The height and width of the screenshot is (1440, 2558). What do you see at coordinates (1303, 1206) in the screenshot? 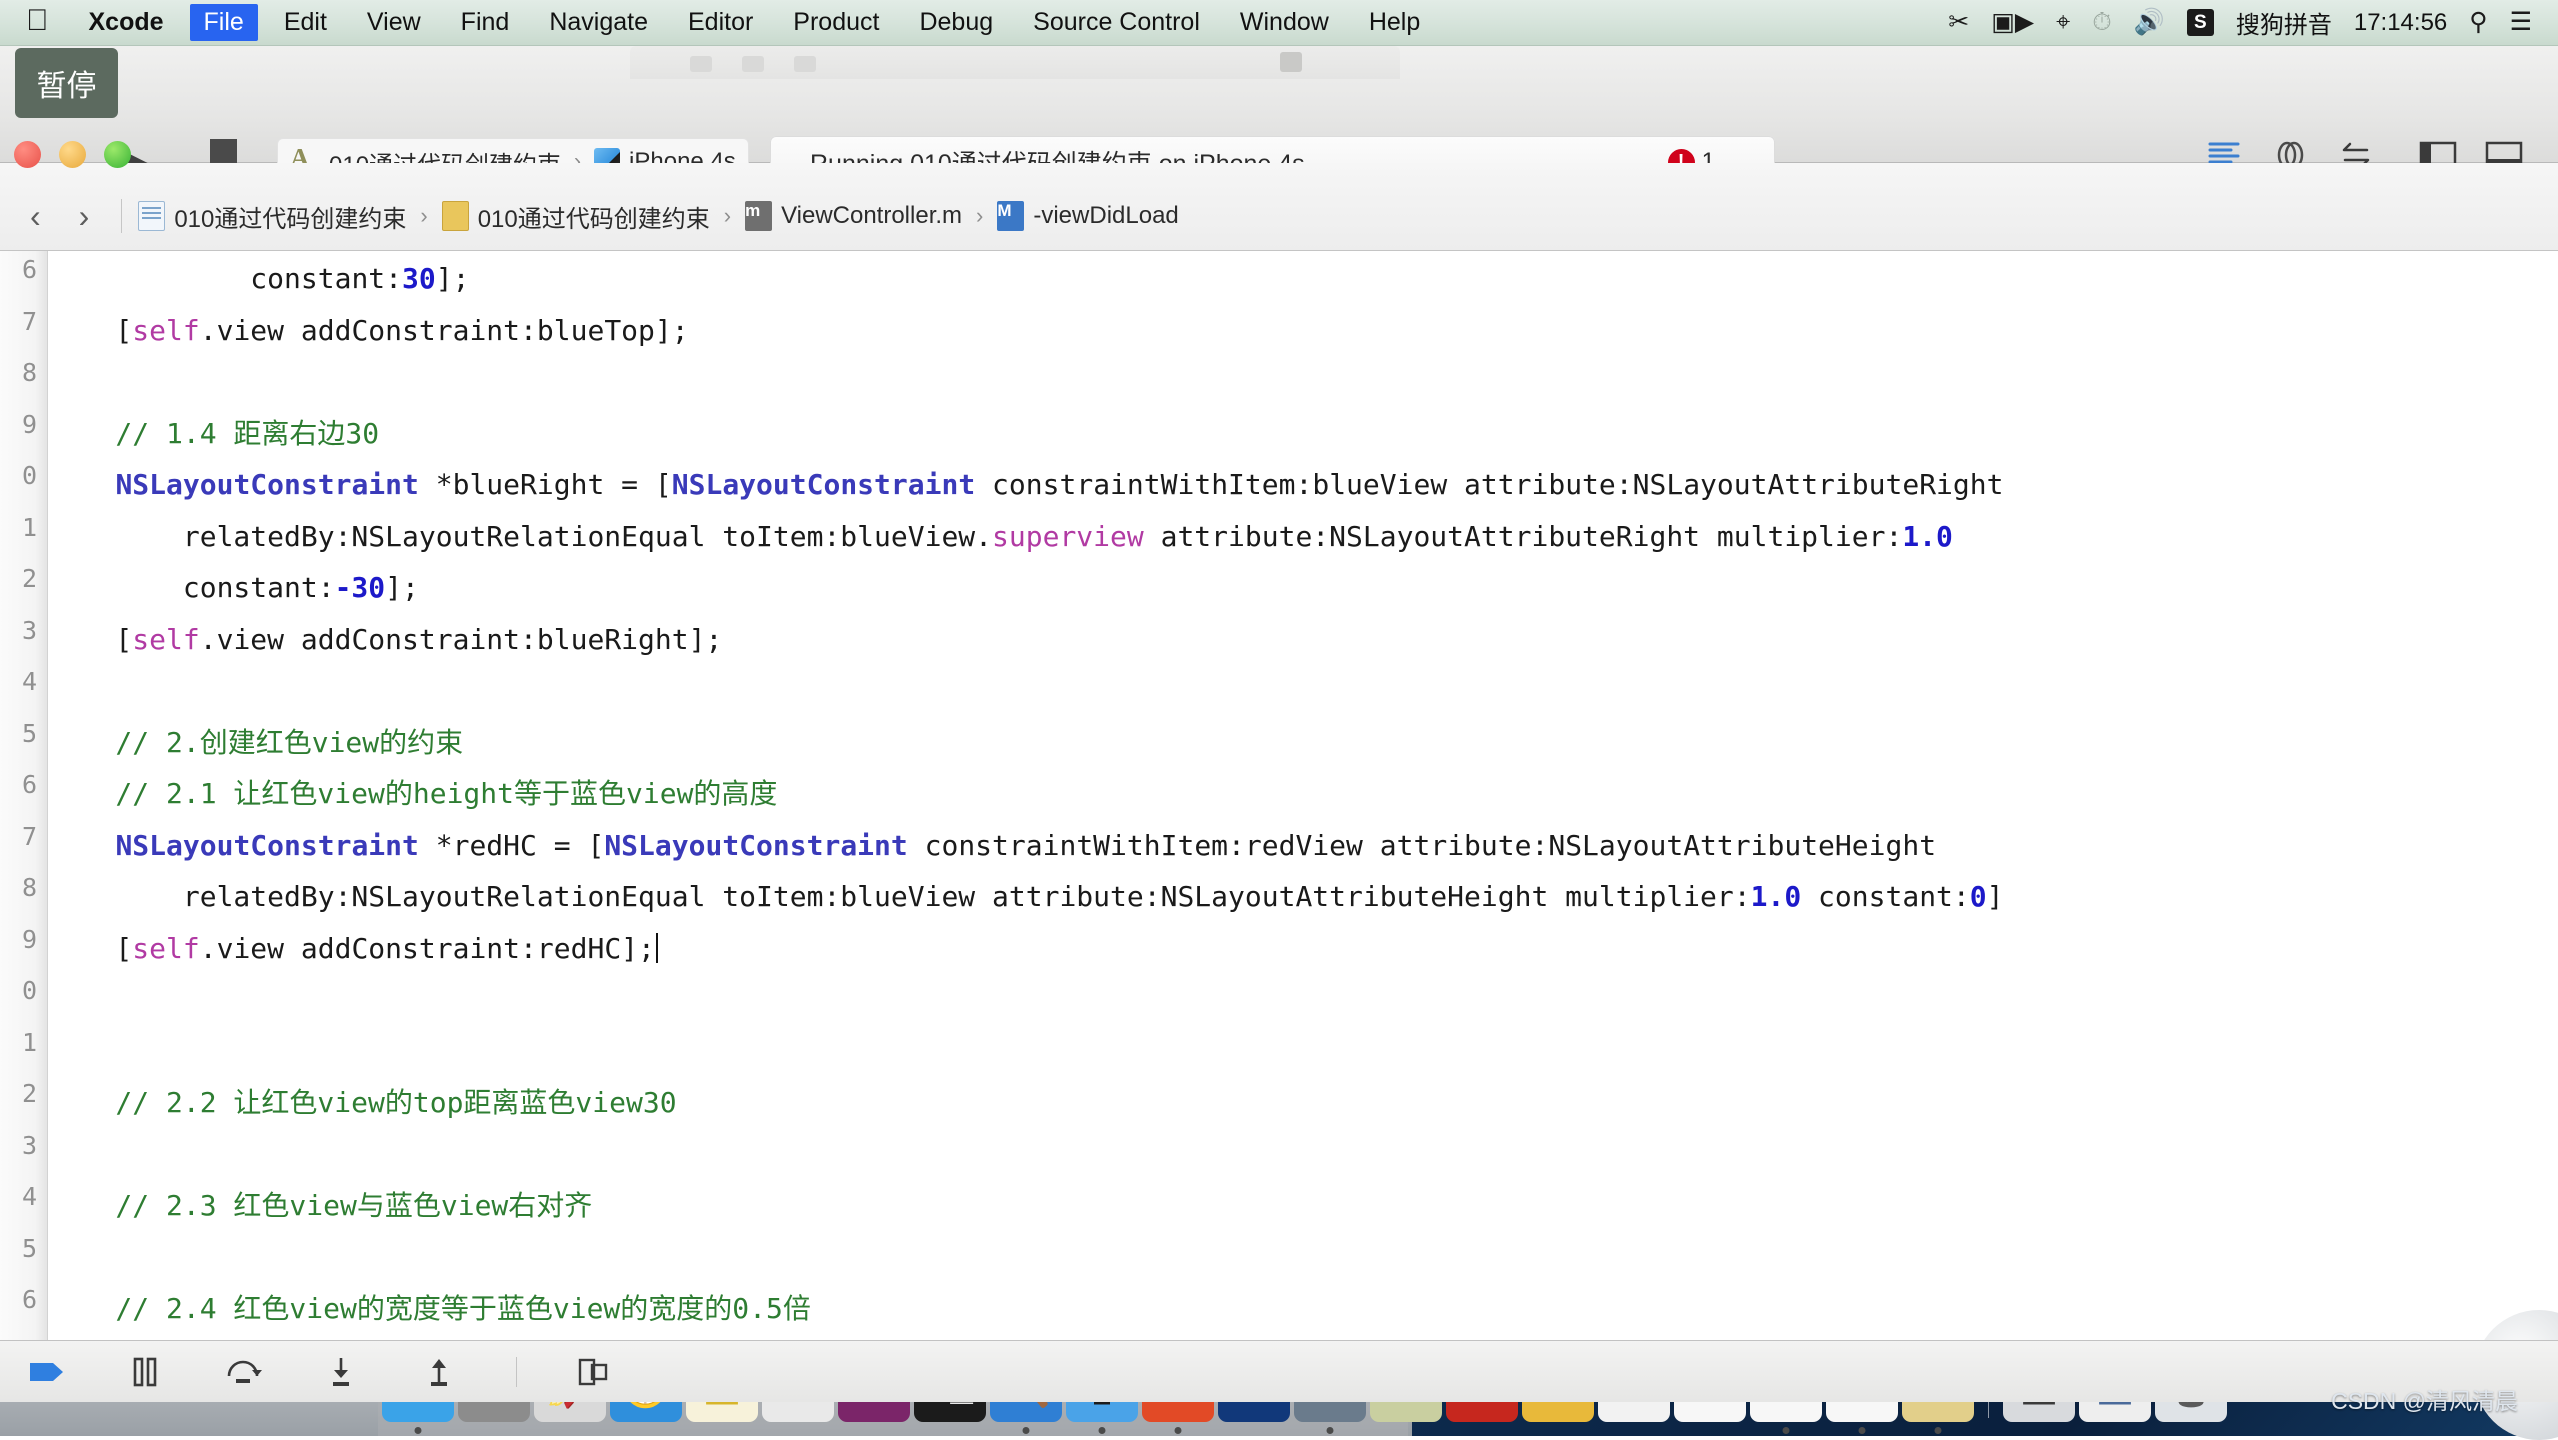
I see `code-line: // 2.3 红色view与蓝色view右对齐` at bounding box center [1303, 1206].